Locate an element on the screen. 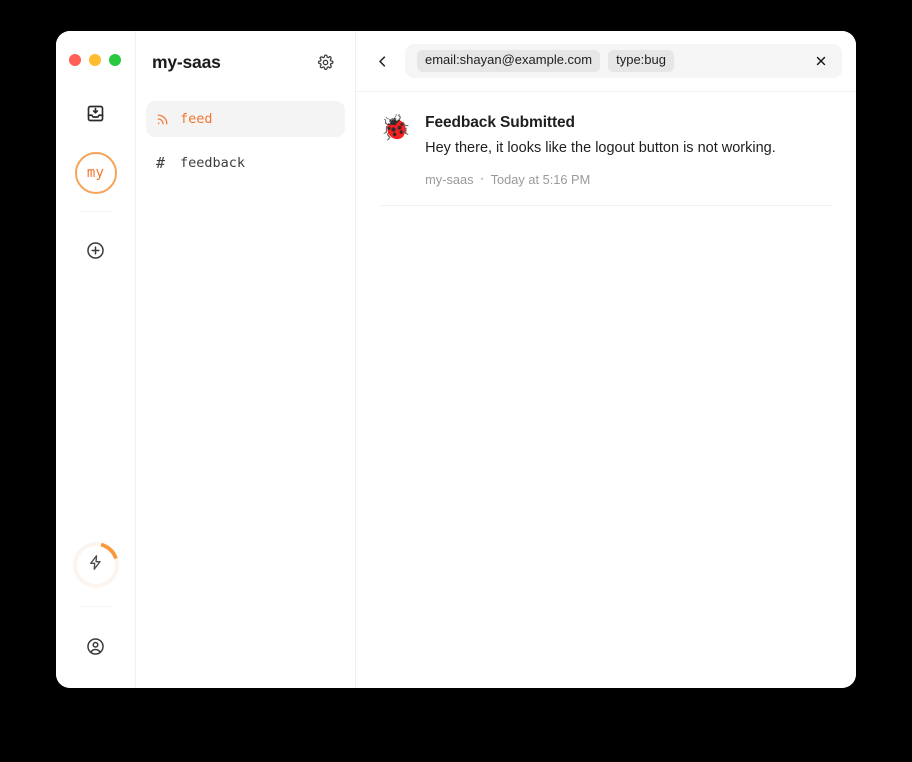 Image resolution: width=912 pixels, height=762 pixels. back-chevron-icon is located at coordinates (382, 61).